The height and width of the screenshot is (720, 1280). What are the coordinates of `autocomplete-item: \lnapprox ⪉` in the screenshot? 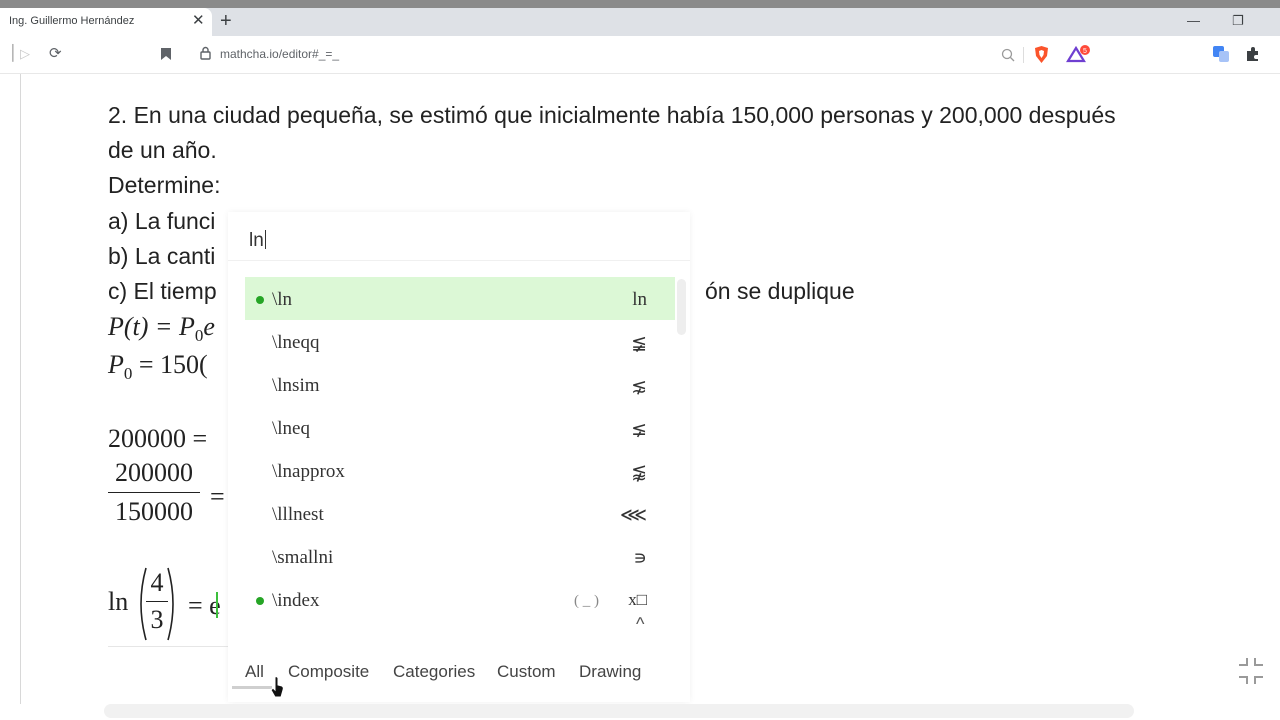 It's located at (460, 470).